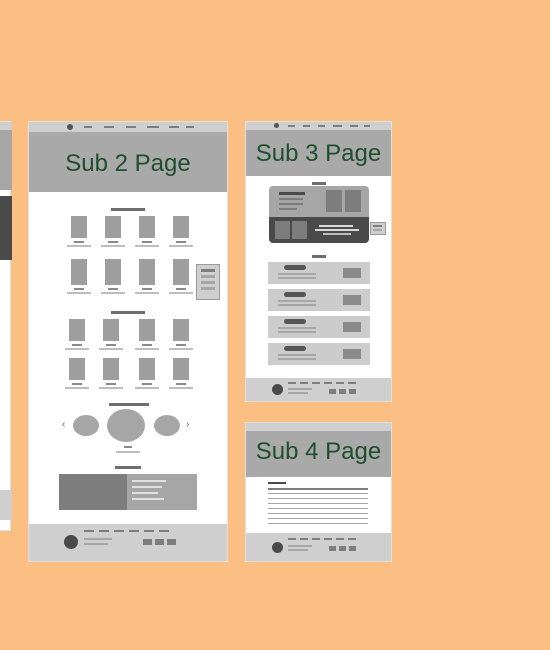  Describe the element at coordinates (6, 126) in the screenshot. I see `sub1-header-strip` at that location.